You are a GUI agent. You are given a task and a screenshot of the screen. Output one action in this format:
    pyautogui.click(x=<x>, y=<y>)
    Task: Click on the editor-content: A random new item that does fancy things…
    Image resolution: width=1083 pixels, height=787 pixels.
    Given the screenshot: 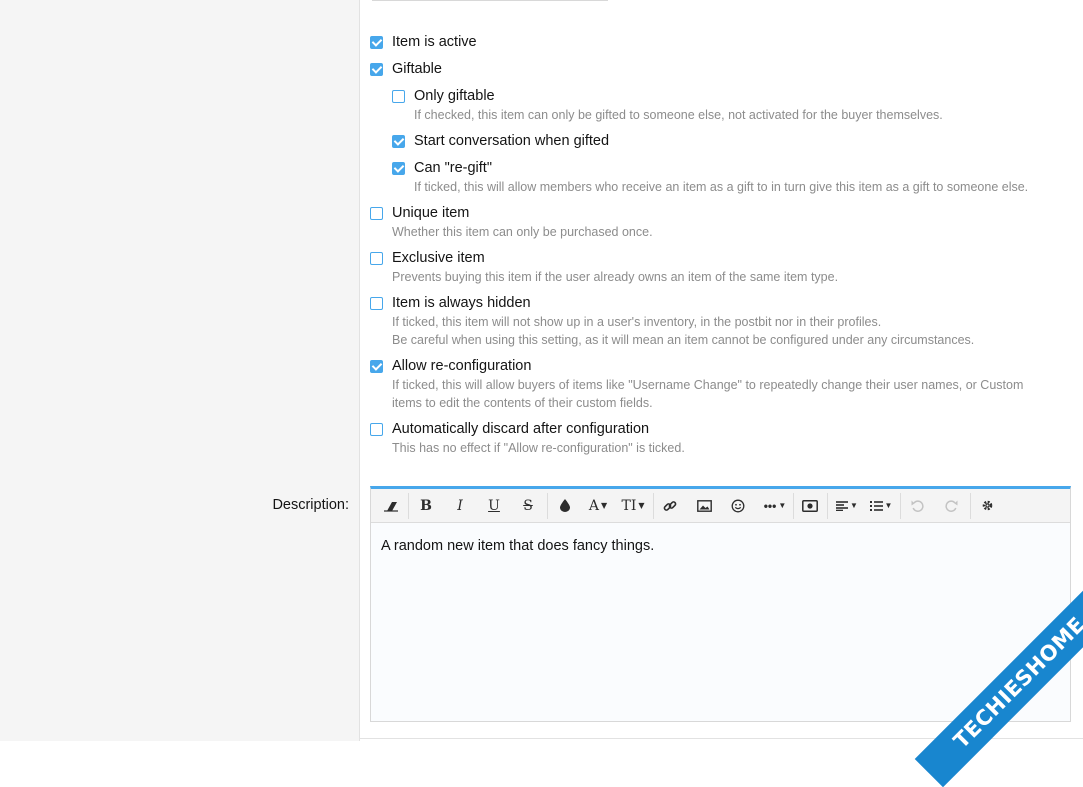 What is the action you would take?
    pyautogui.click(x=517, y=546)
    